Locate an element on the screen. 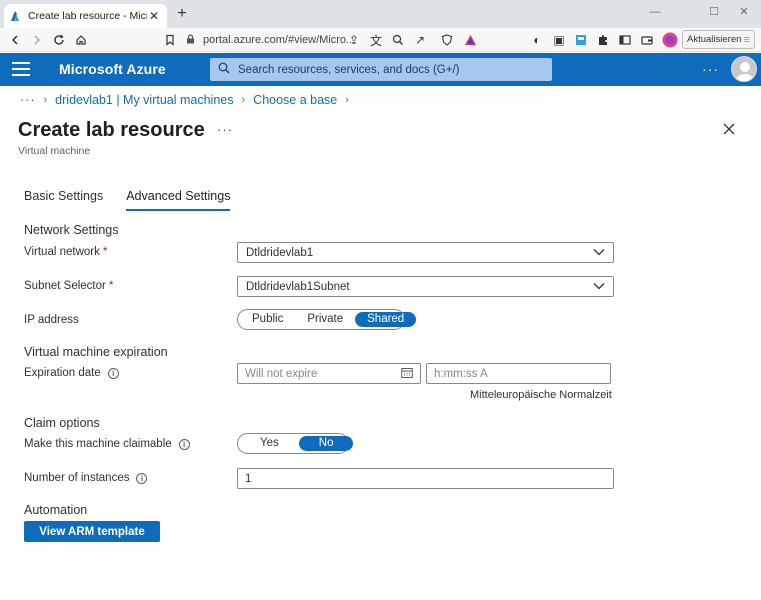  expiration-time-input: h:mm:ss A is located at coordinates (518, 373).